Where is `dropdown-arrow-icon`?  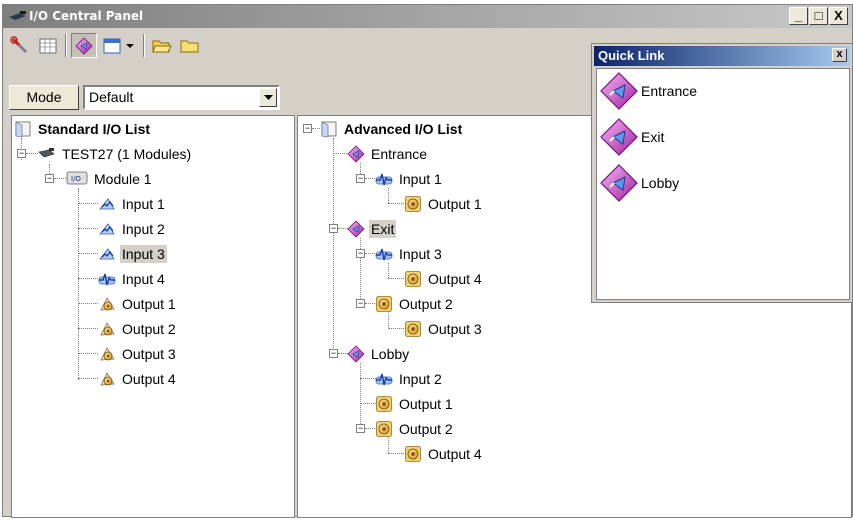
dropdown-arrow-icon is located at coordinates (130, 45).